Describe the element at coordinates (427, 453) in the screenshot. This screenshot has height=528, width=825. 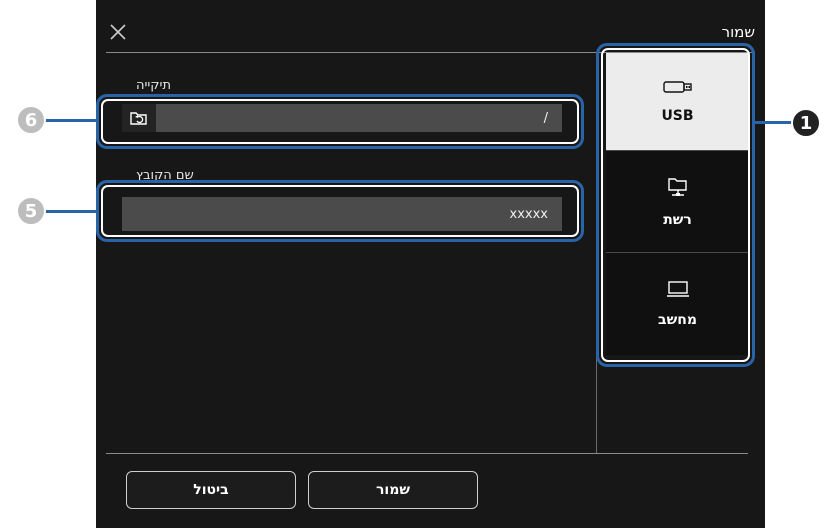
I see `divider` at that location.